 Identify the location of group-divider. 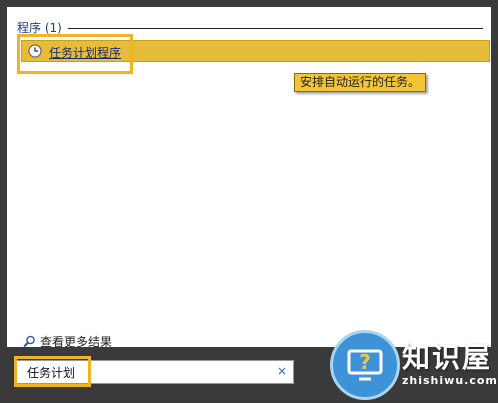
(275, 28).